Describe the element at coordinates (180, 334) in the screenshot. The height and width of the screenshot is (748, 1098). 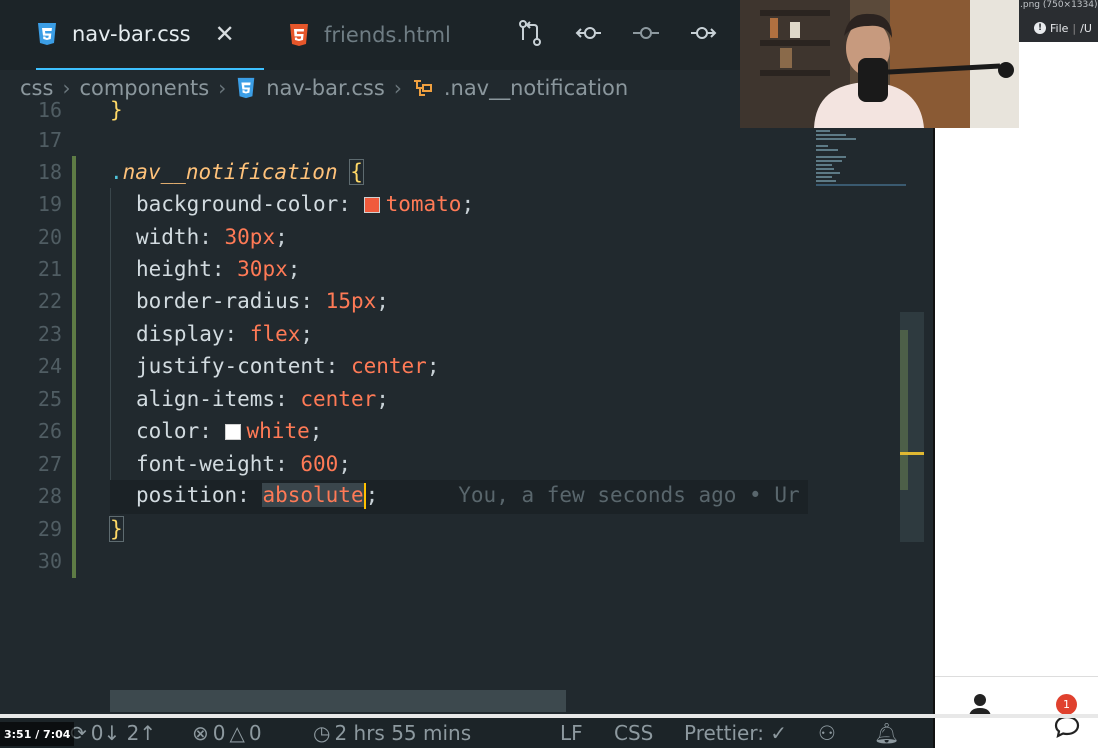
I see `css-property: display` at that location.